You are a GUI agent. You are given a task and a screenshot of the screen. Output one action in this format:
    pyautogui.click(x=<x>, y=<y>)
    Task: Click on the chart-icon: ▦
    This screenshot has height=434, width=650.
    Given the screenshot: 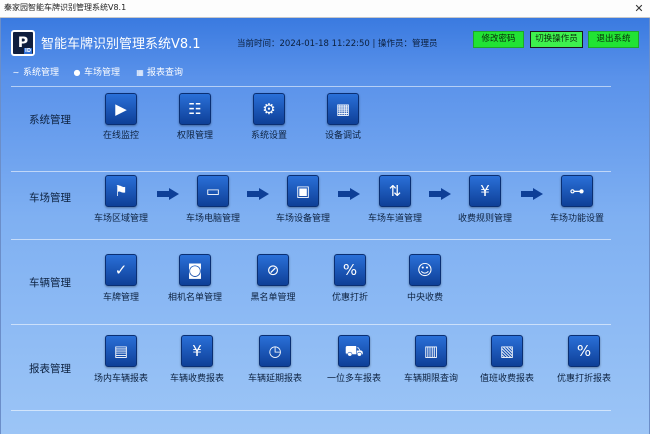 What is the action you would take?
    pyautogui.click(x=140, y=72)
    